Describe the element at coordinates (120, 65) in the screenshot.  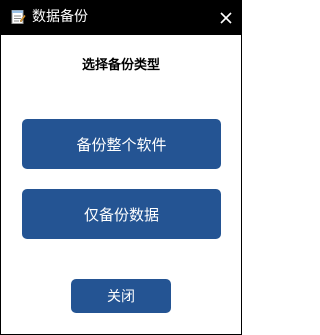
I see `dialog-heading: 选择备份类型` at that location.